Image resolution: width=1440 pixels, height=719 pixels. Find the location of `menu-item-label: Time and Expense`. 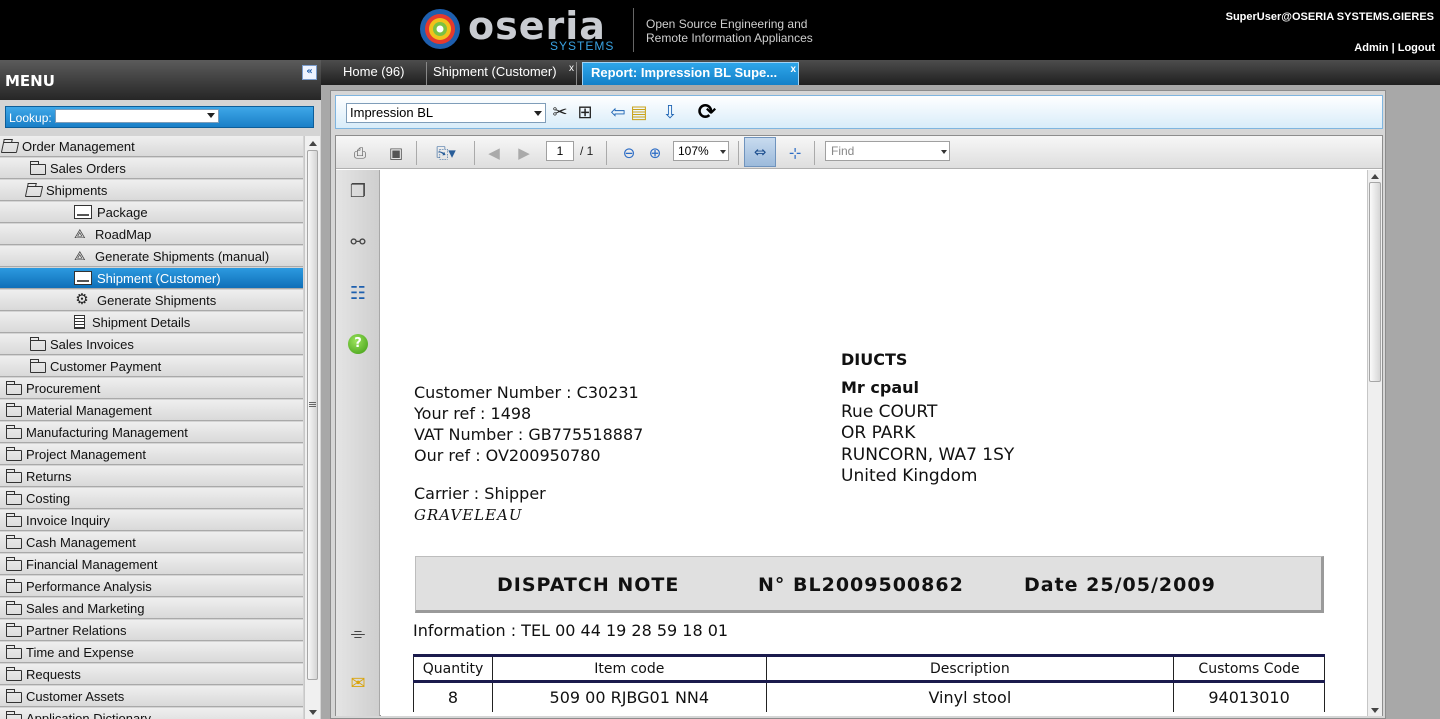

menu-item-label: Time and Expense is located at coordinates (80, 652).